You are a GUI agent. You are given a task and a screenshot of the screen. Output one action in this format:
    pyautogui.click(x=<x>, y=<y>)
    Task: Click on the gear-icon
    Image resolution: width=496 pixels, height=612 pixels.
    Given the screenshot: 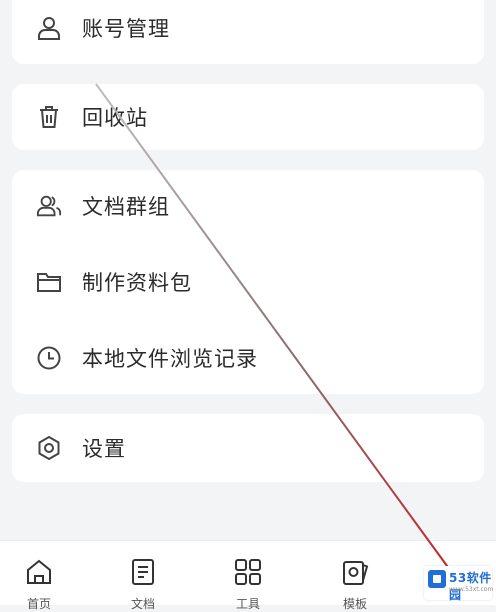 What is the action you would take?
    pyautogui.click(x=49, y=448)
    